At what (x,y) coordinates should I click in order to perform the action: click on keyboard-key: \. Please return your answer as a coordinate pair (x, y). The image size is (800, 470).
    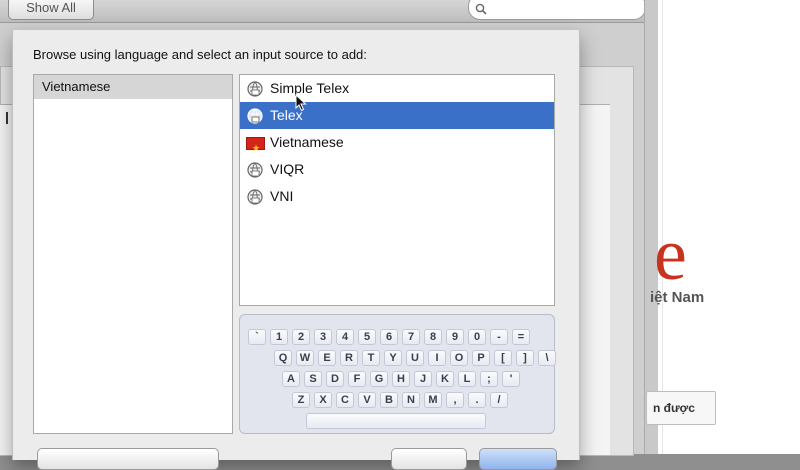
    Looking at the image, I should click on (547, 358).